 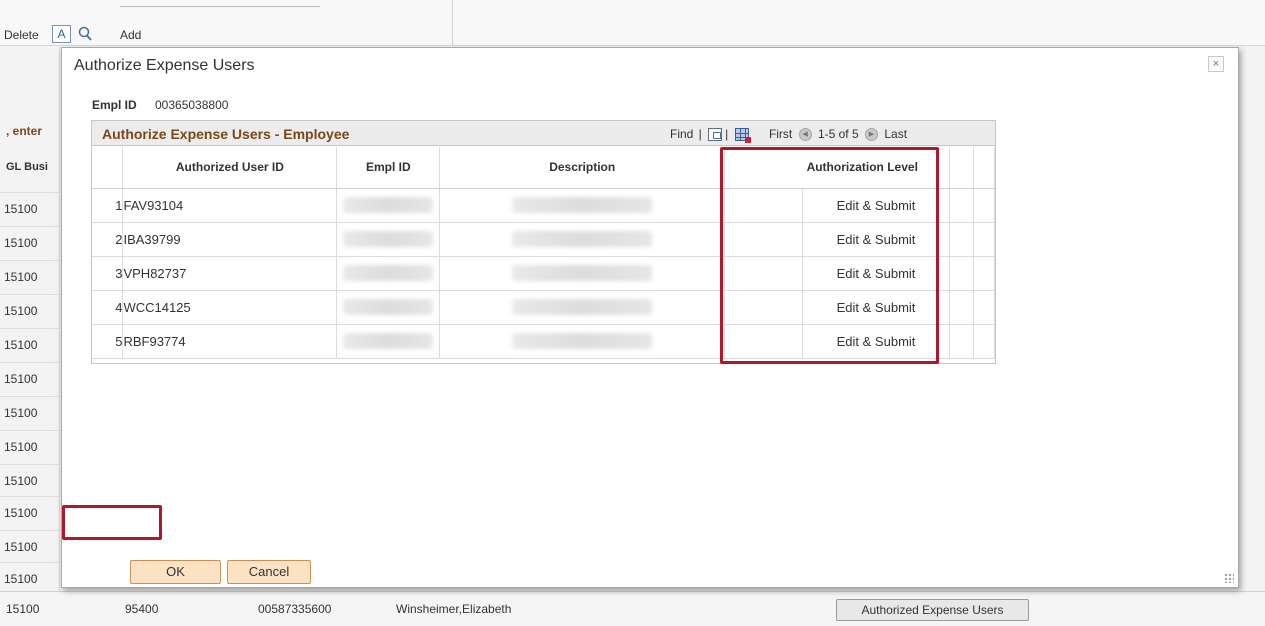 What do you see at coordinates (829, 255) in the screenshot?
I see `authorization-level-highlight` at bounding box center [829, 255].